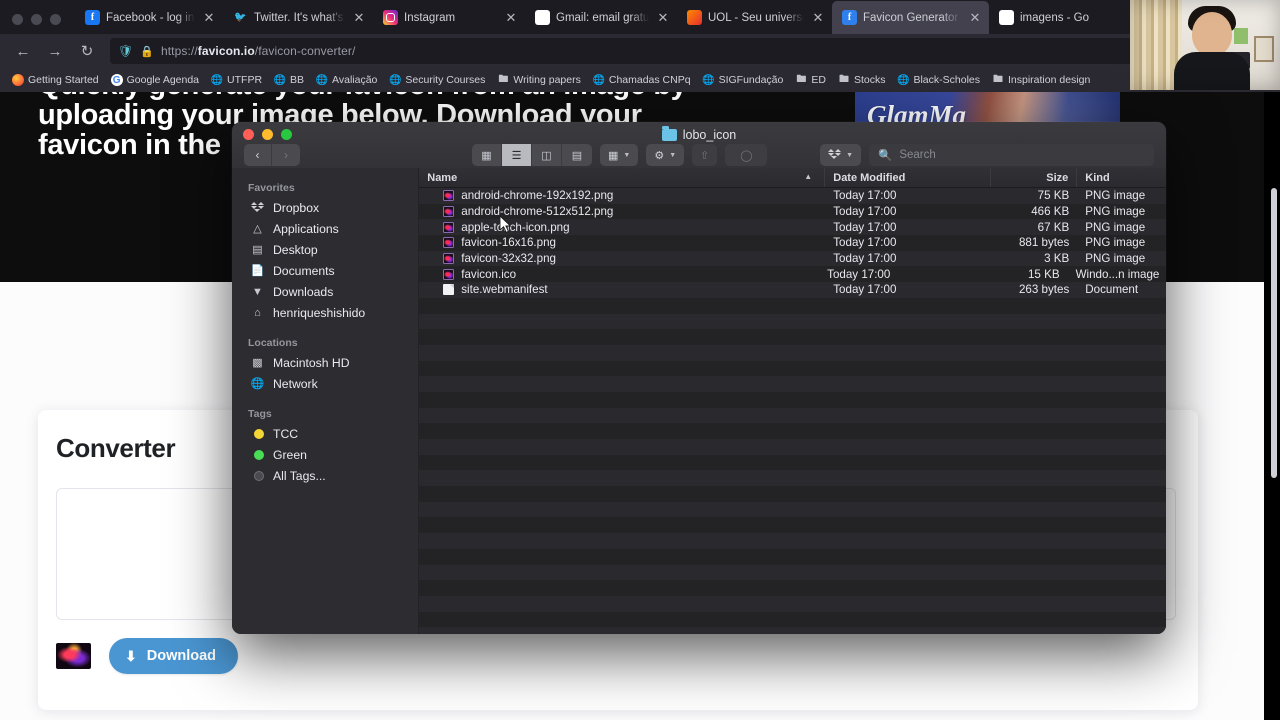  What do you see at coordinates (257, 207) in the screenshot?
I see `dropbox-icon` at bounding box center [257, 207].